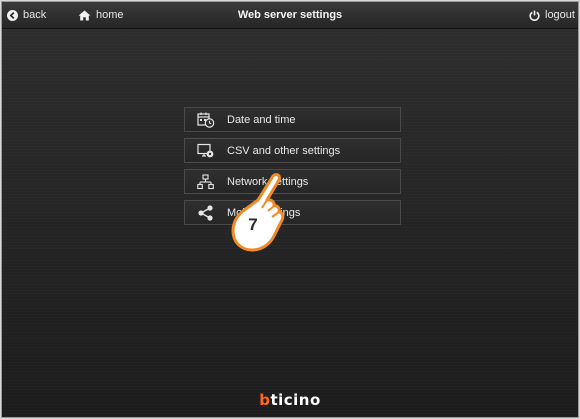 The height and width of the screenshot is (419, 580). I want to click on home-button: home, so click(101, 15).